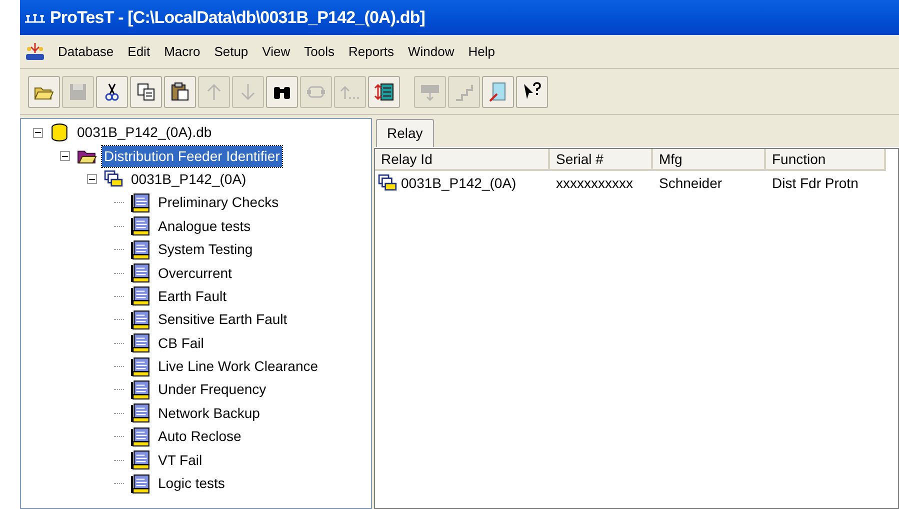 The width and height of the screenshot is (899, 509). I want to click on app-menu-icon, so click(35, 51).